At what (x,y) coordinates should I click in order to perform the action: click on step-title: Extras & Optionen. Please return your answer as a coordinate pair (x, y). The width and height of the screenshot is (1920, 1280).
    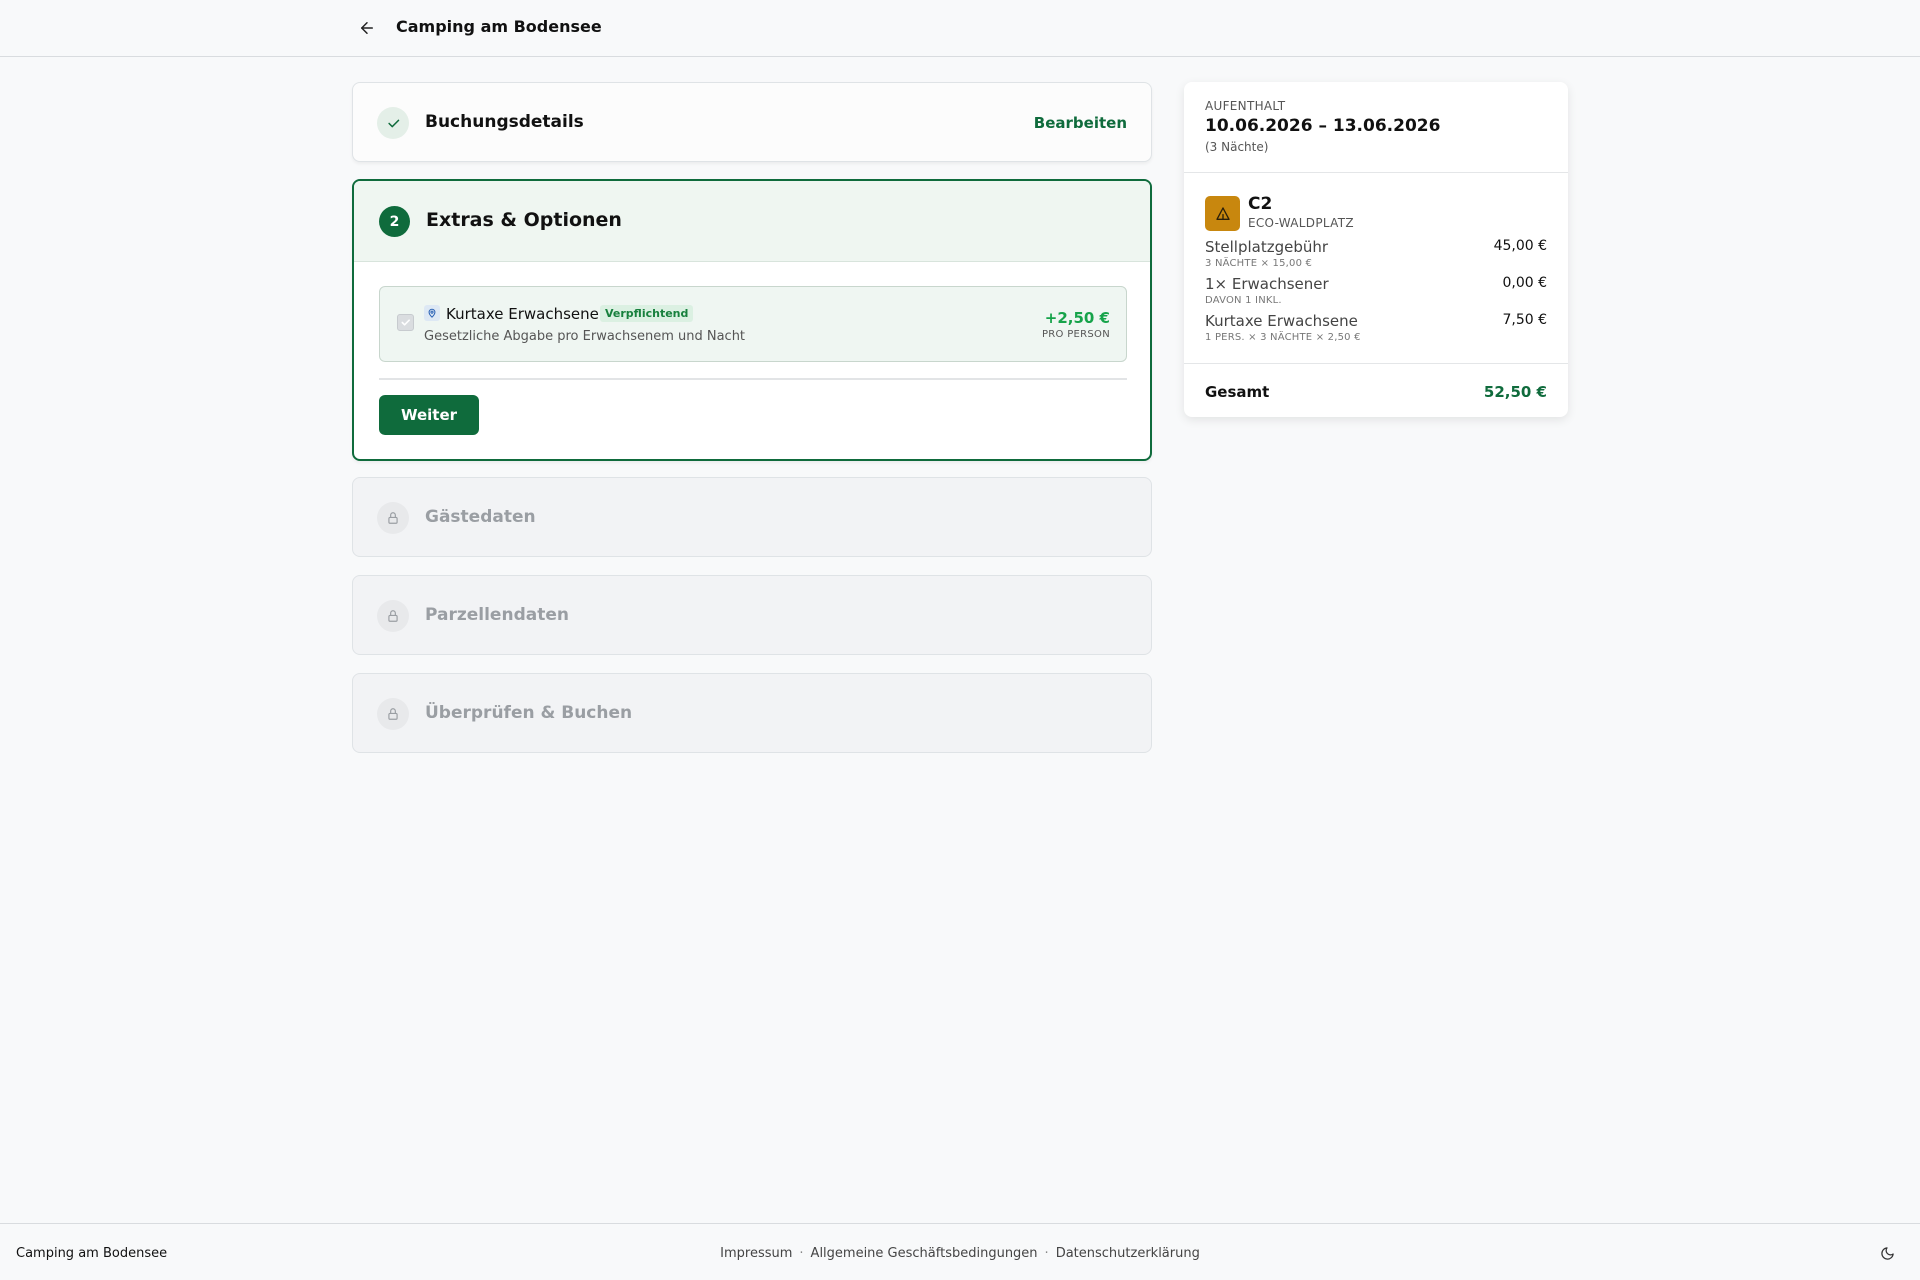
    Looking at the image, I should click on (524, 220).